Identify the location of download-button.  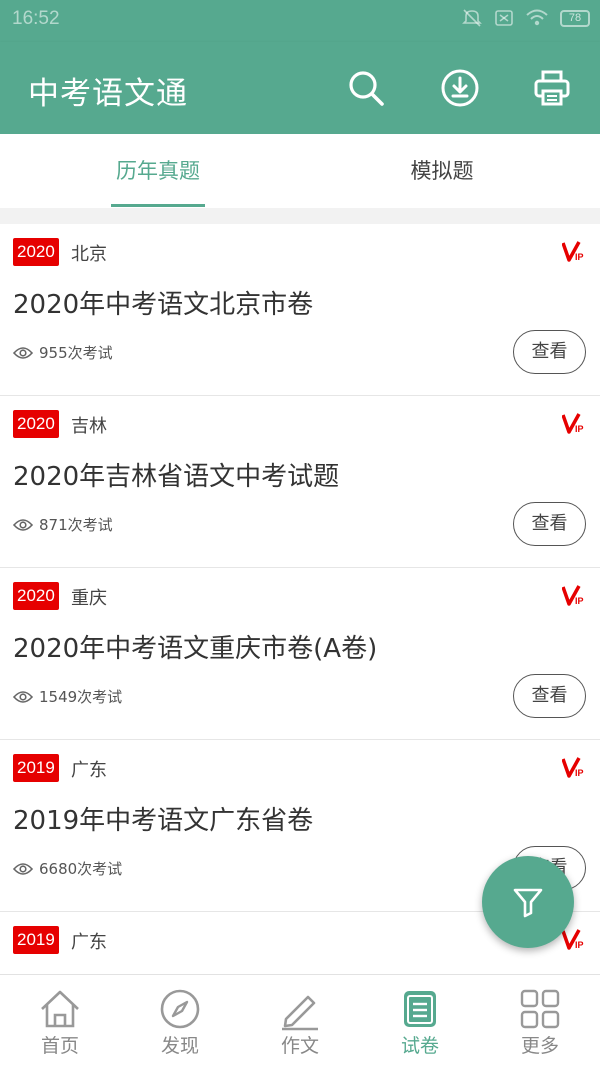
(460, 88).